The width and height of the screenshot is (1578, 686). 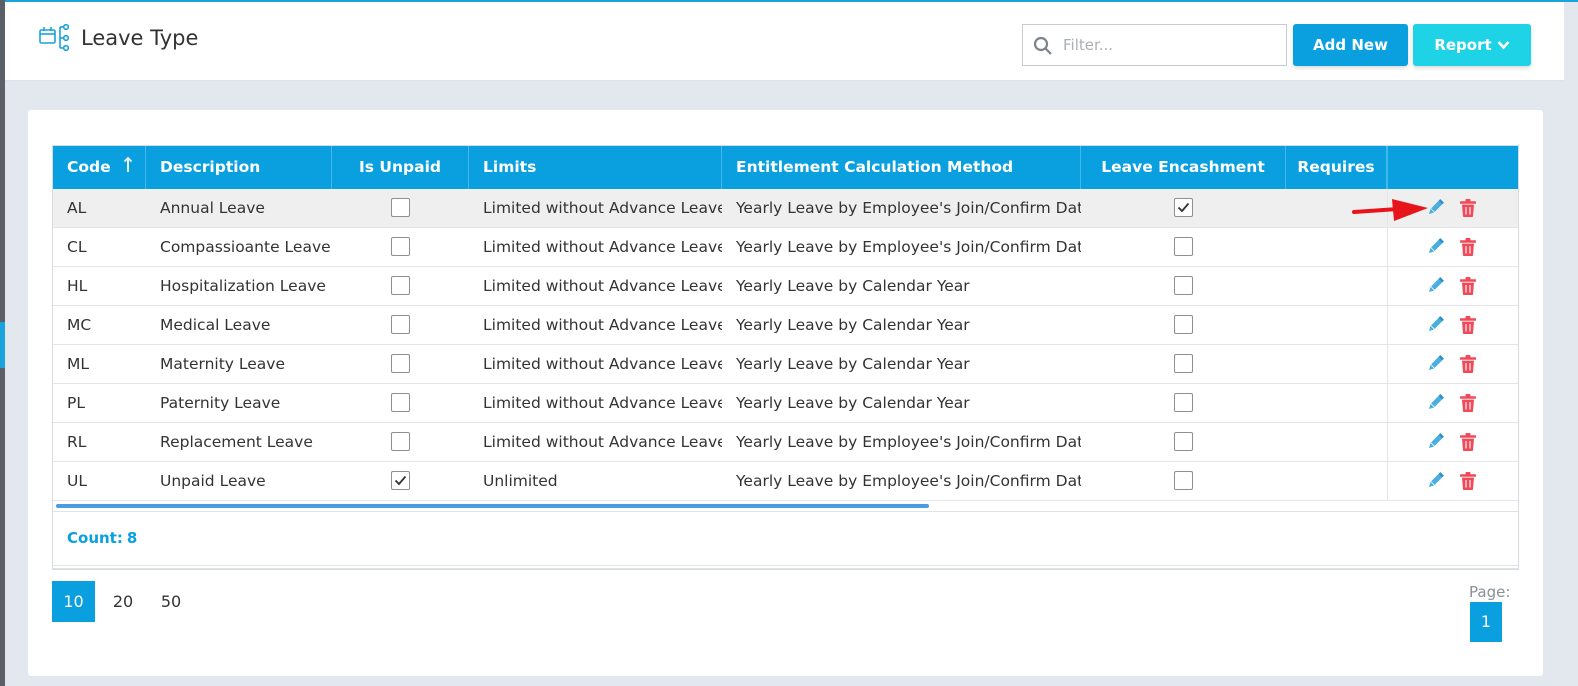 I want to click on grid-footer-divider, so click(x=785, y=511).